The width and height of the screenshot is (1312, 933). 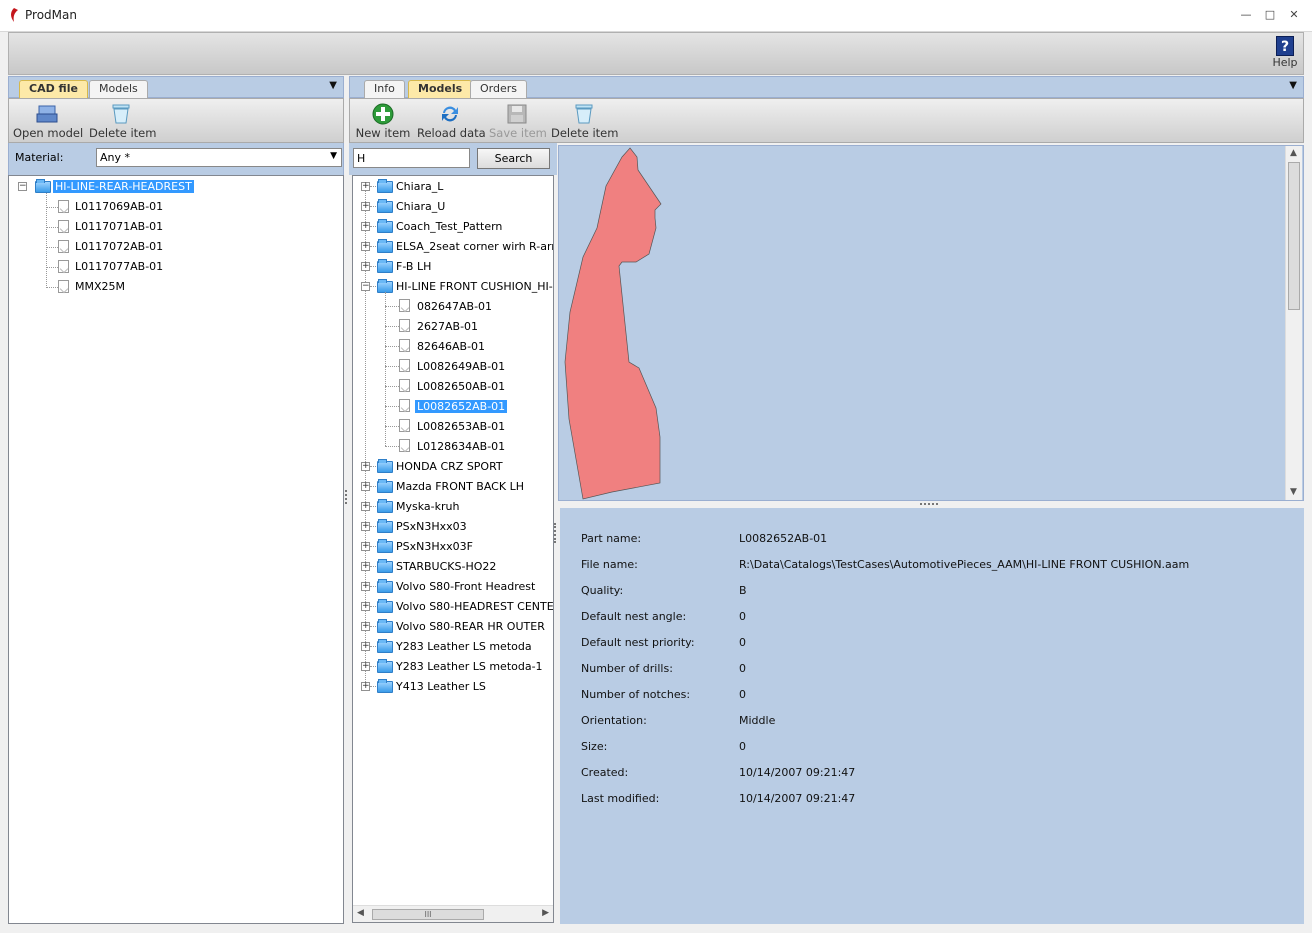 What do you see at coordinates (757, 720) in the screenshot?
I see `detail-value: Middle` at bounding box center [757, 720].